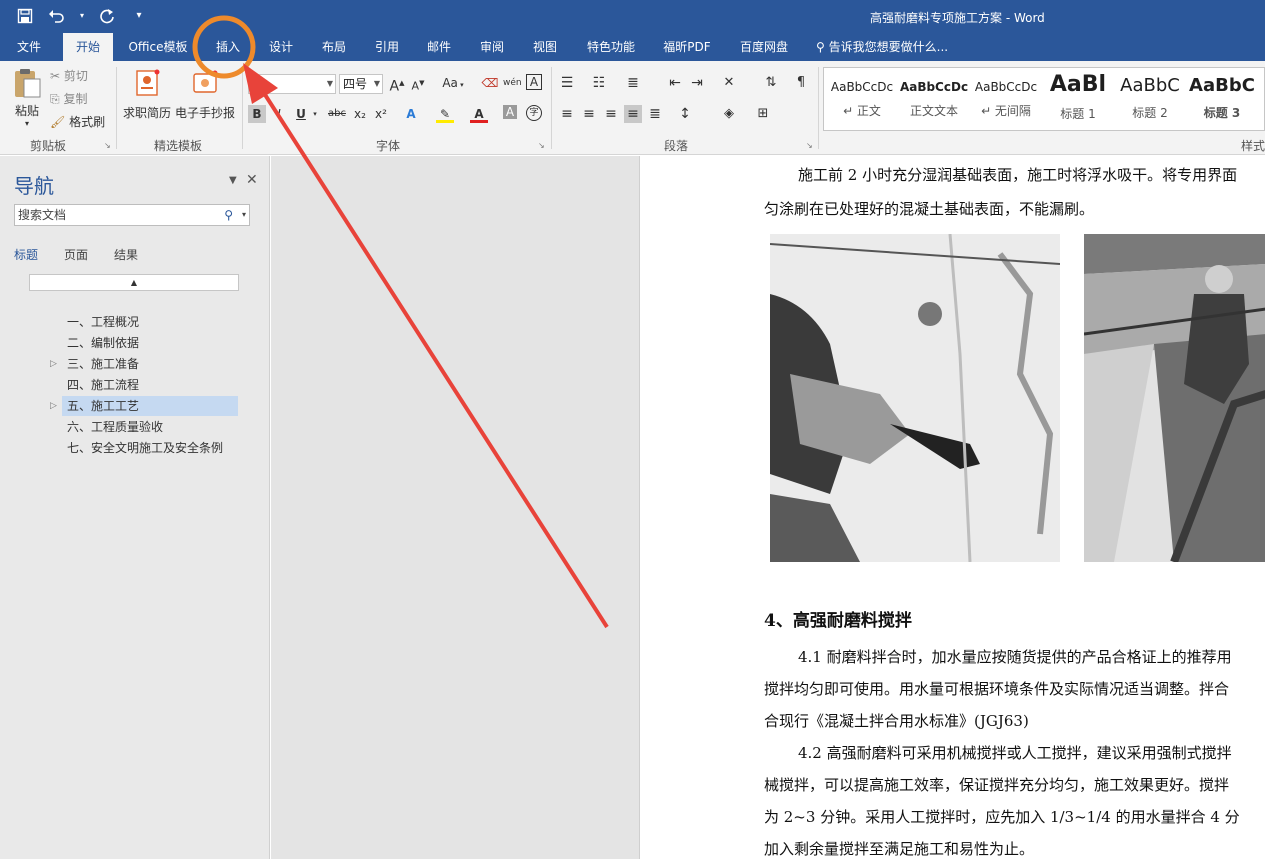 This screenshot has height=859, width=1265. What do you see at coordinates (764, 47) in the screenshot?
I see `tab-baidu-netdisk: 百度网盘` at bounding box center [764, 47].